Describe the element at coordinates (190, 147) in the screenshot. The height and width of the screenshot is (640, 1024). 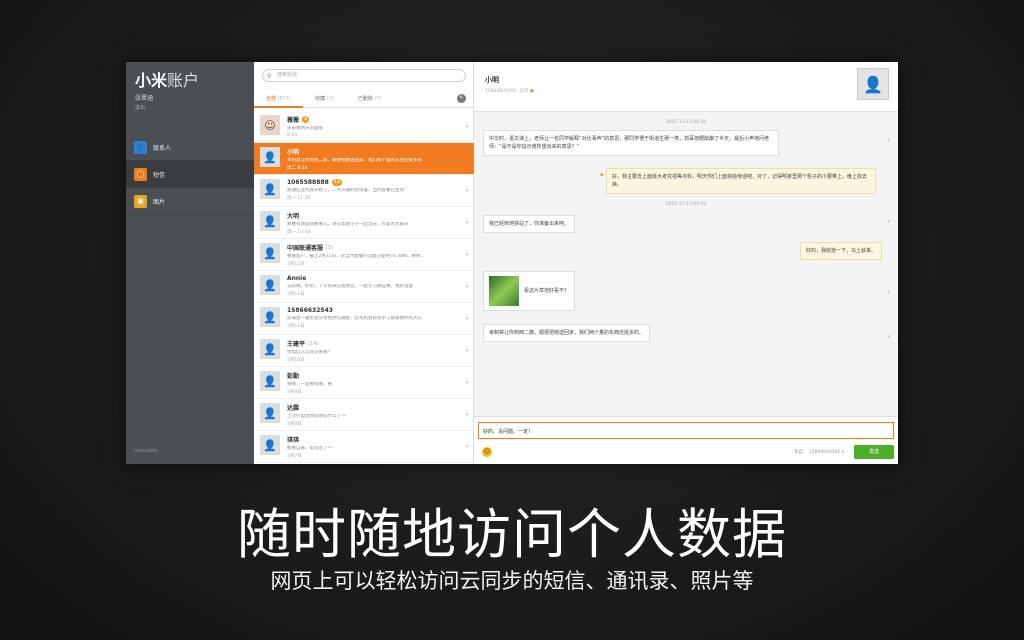
I see `sidebar-item-contacts: 👤 联系人` at that location.